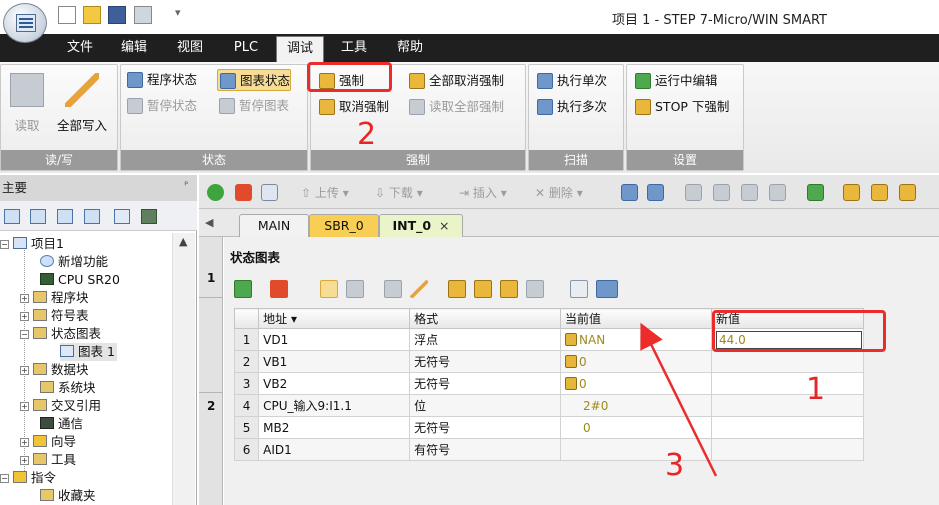 The width and height of the screenshot is (939, 505). I want to click on download-button: ⇩ 下载 ▾, so click(399, 193).